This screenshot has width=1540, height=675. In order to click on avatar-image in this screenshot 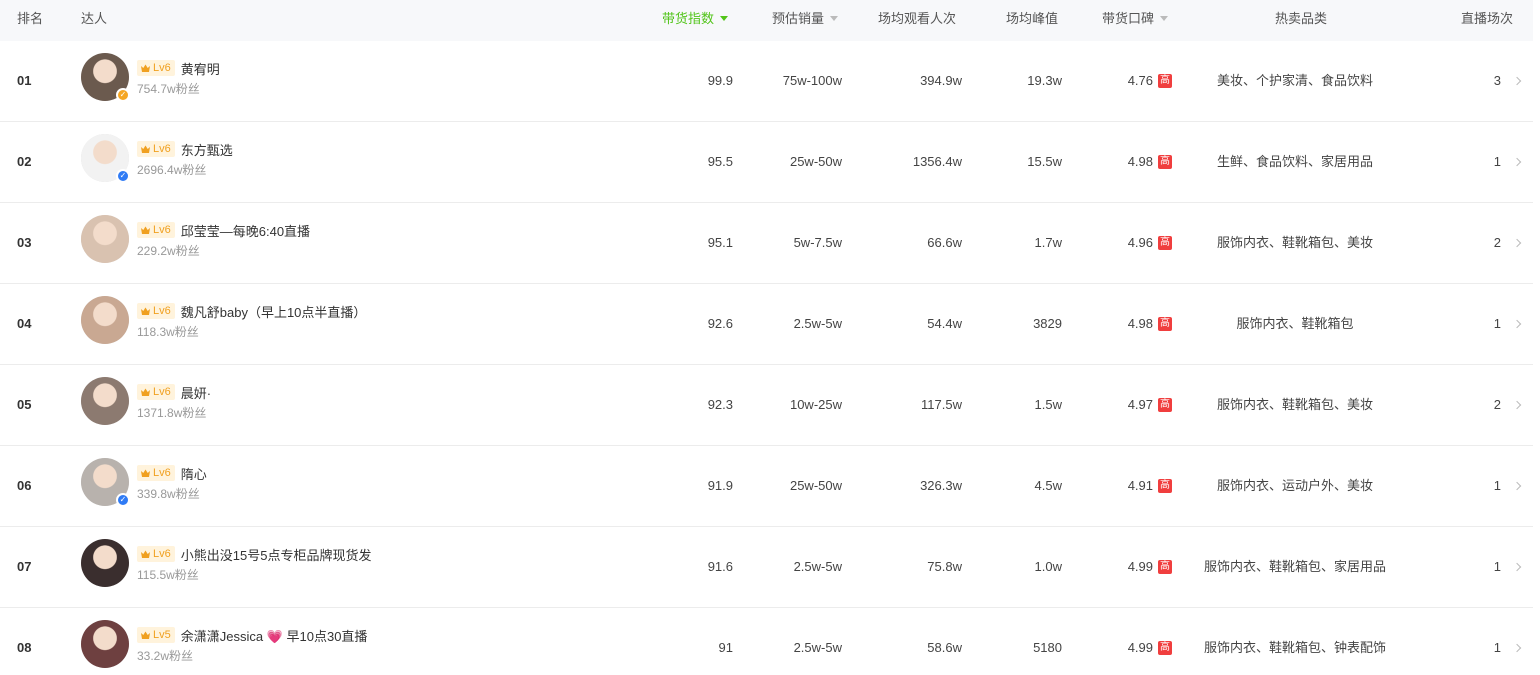, I will do `click(105, 563)`.